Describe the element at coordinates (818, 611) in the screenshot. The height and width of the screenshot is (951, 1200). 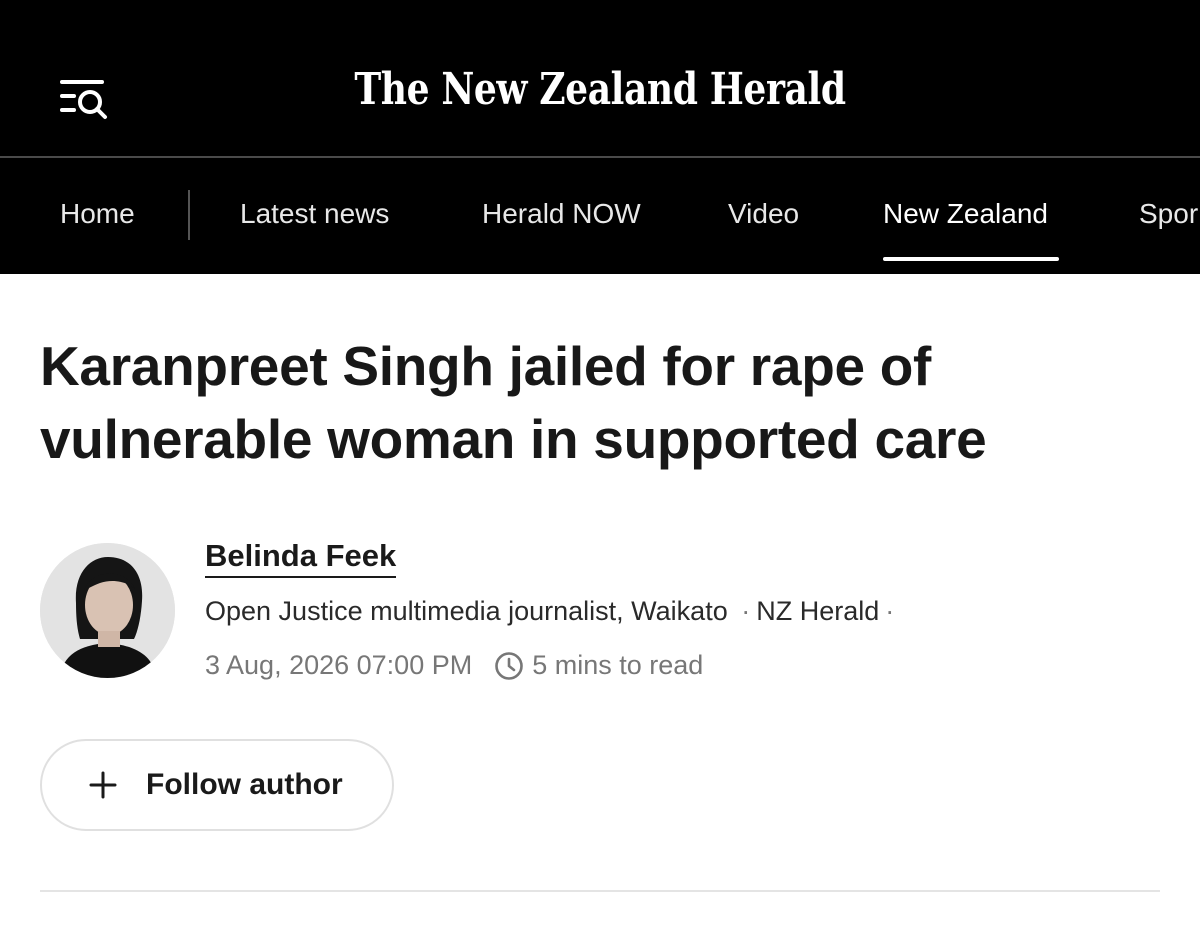
I see `author-outlet: NZ Herald` at that location.